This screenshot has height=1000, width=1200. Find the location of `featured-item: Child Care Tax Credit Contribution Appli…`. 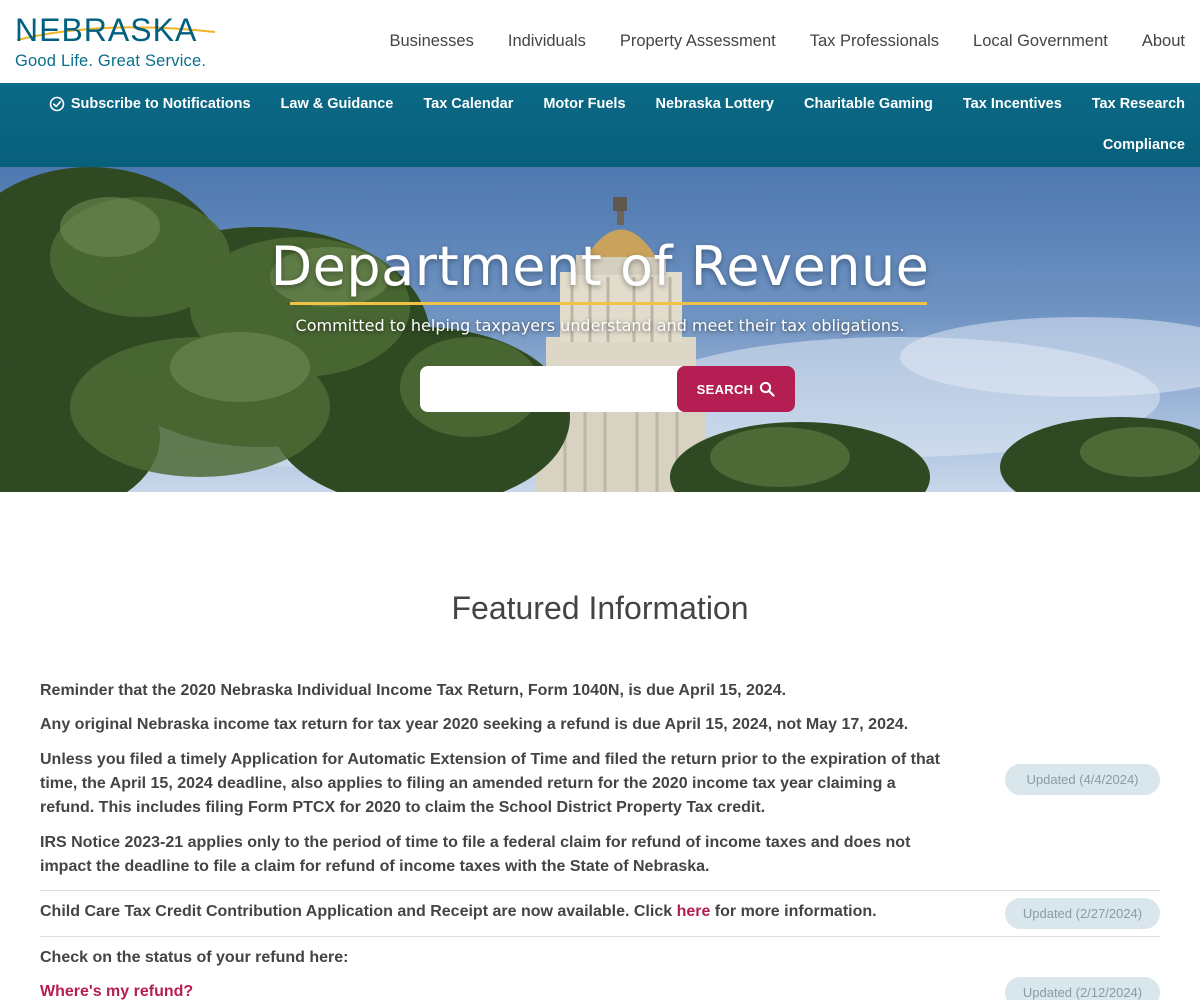

featured-item: Child Care Tax Credit Contribution Appli… is located at coordinates (600, 914).